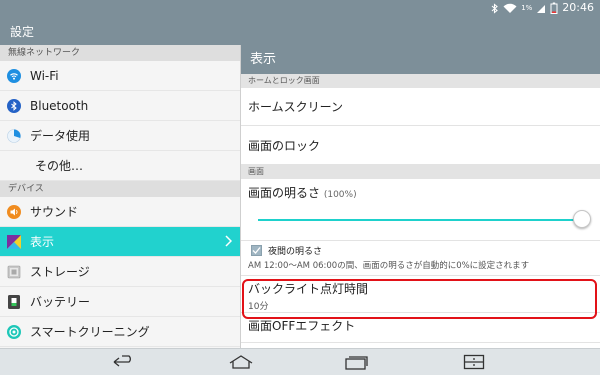 Image resolution: width=600 pixels, height=375 pixels. Describe the element at coordinates (60, 272) in the screenshot. I see `sidebar-item-label: ストレージ` at that location.